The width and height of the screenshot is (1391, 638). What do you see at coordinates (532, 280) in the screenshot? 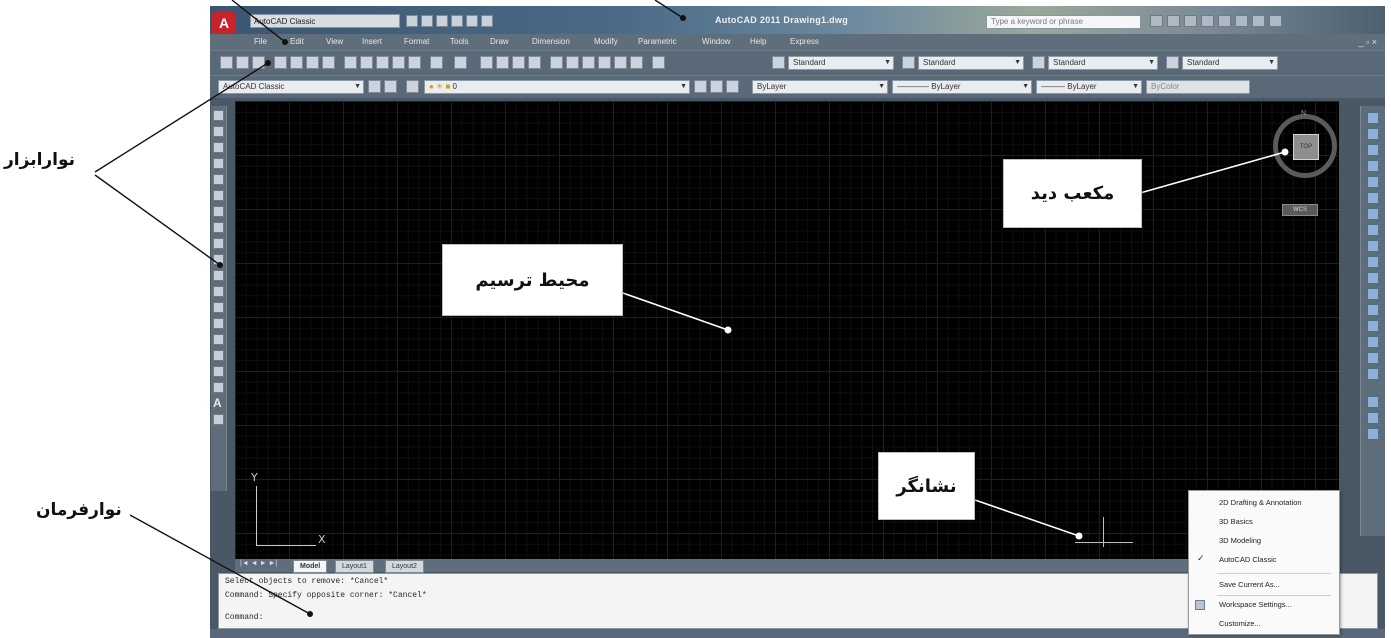
I see `drawing-area-callout: محیط ترسیم` at bounding box center [532, 280].